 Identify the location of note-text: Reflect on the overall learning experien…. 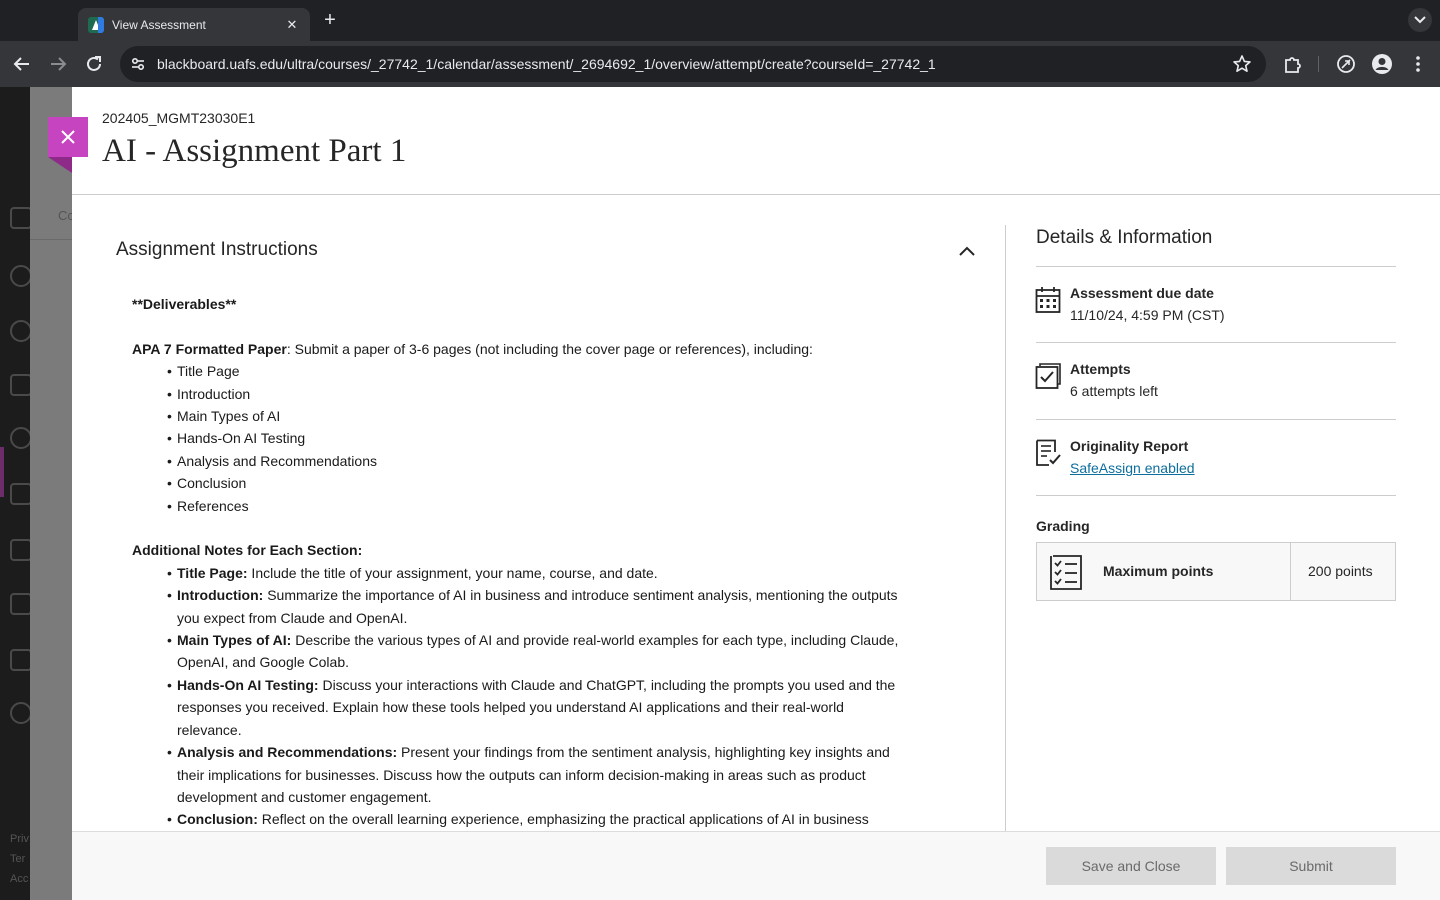
(563, 819).